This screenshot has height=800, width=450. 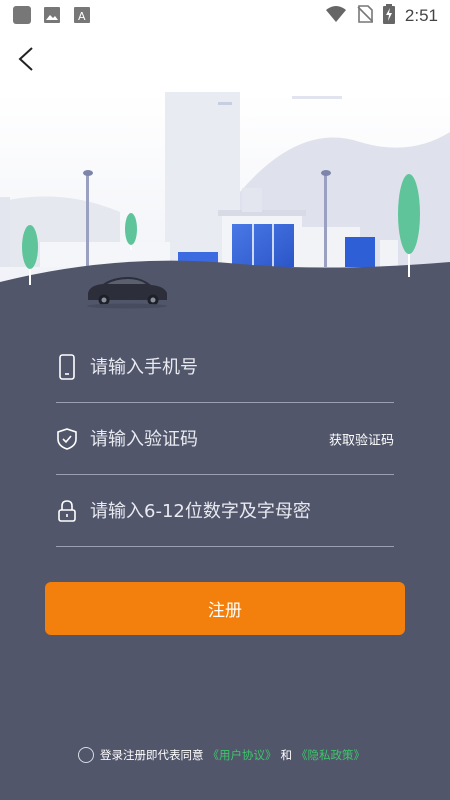 What do you see at coordinates (86, 755) in the screenshot?
I see `agree-radio` at bounding box center [86, 755].